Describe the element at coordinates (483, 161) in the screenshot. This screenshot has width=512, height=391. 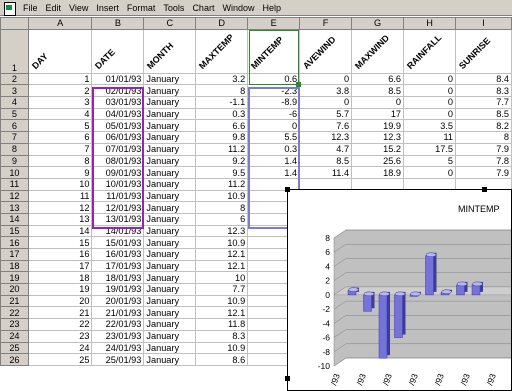
I see `cell: 7.8` at that location.